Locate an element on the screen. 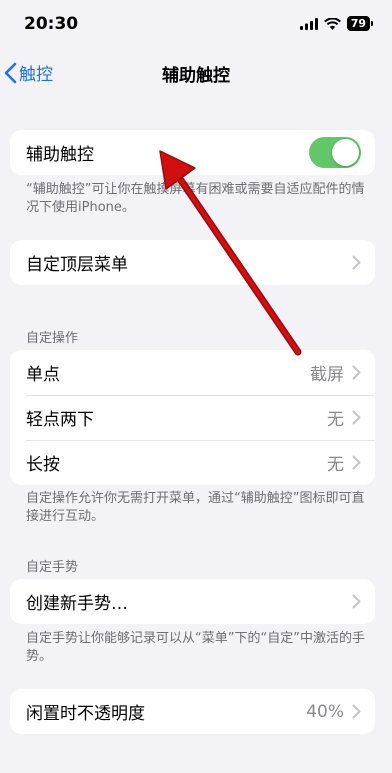 The height and width of the screenshot is (773, 392). double-tap-row: 轻点两下 无 is located at coordinates (192, 417).